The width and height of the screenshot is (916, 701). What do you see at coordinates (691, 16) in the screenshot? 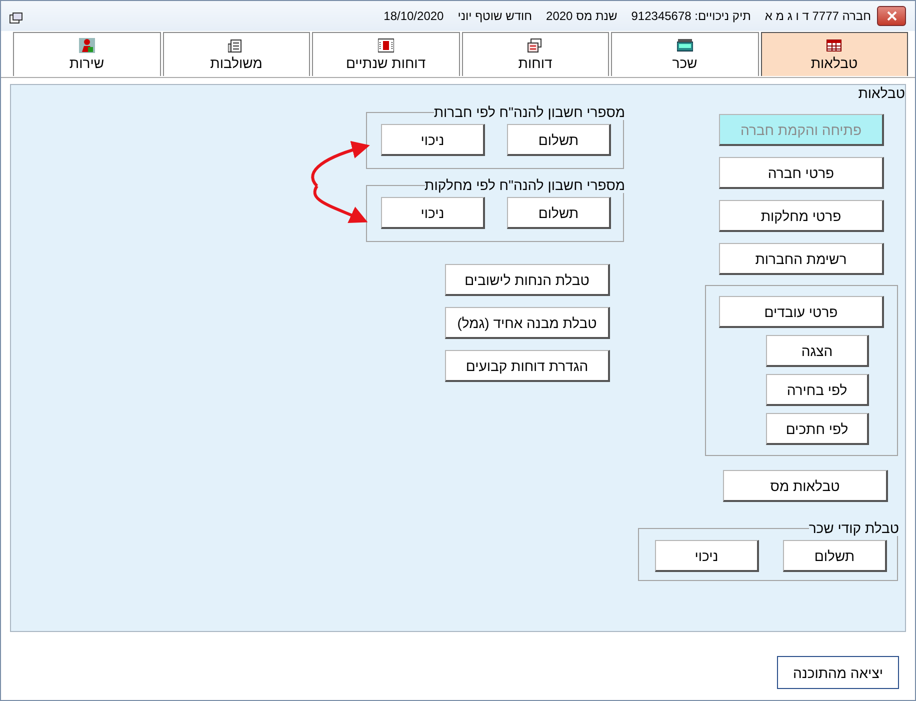
I see `title-text: תיק ניכויים: 912345678` at bounding box center [691, 16].